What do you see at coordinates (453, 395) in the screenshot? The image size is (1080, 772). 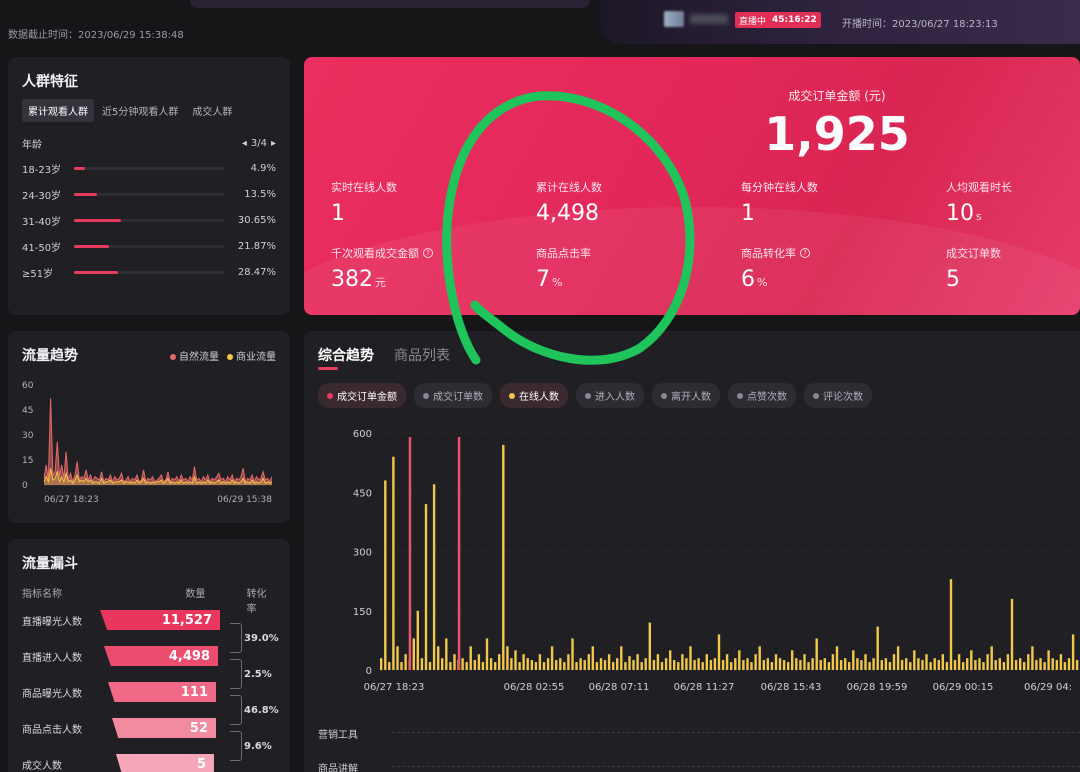 I see `metric-chip: 成交订单数` at bounding box center [453, 395].